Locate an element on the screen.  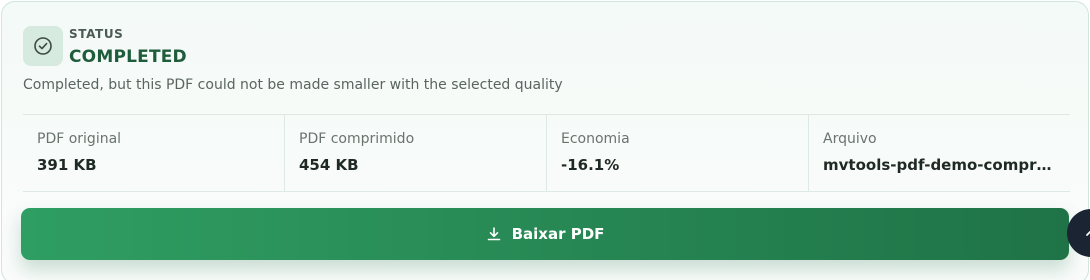
stat-value: -16.1% is located at coordinates (590, 165).